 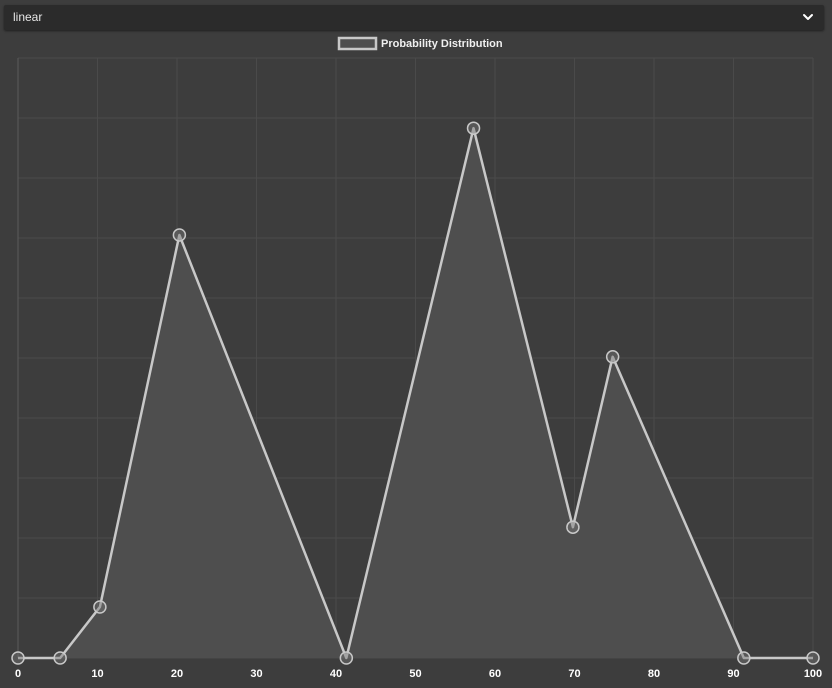 What do you see at coordinates (733, 674) in the screenshot?
I see `x-tick-label: 90` at bounding box center [733, 674].